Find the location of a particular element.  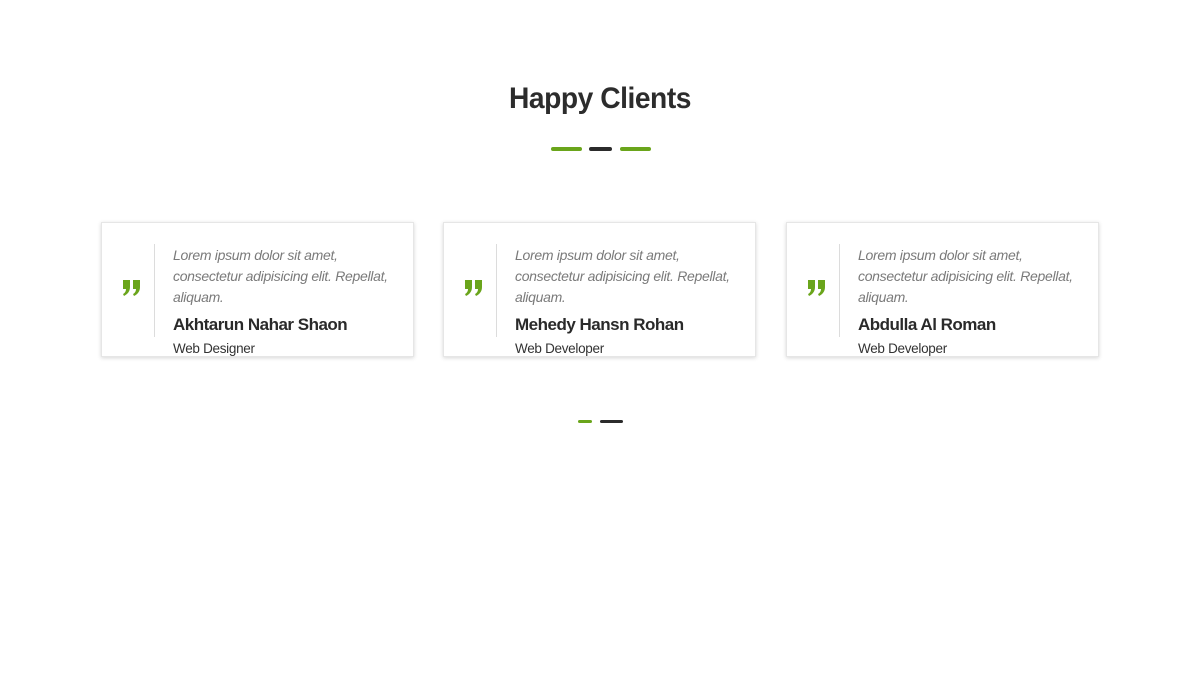

client-role: Web Designer is located at coordinates (214, 348).